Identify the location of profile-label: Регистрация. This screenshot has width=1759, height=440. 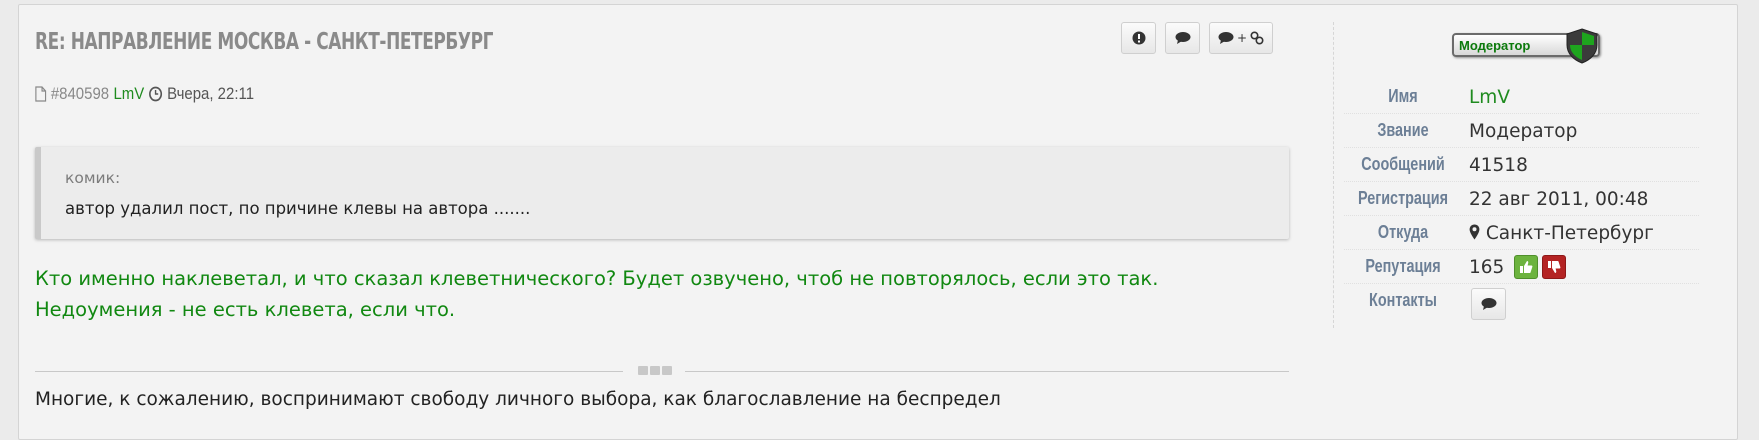
(1403, 198).